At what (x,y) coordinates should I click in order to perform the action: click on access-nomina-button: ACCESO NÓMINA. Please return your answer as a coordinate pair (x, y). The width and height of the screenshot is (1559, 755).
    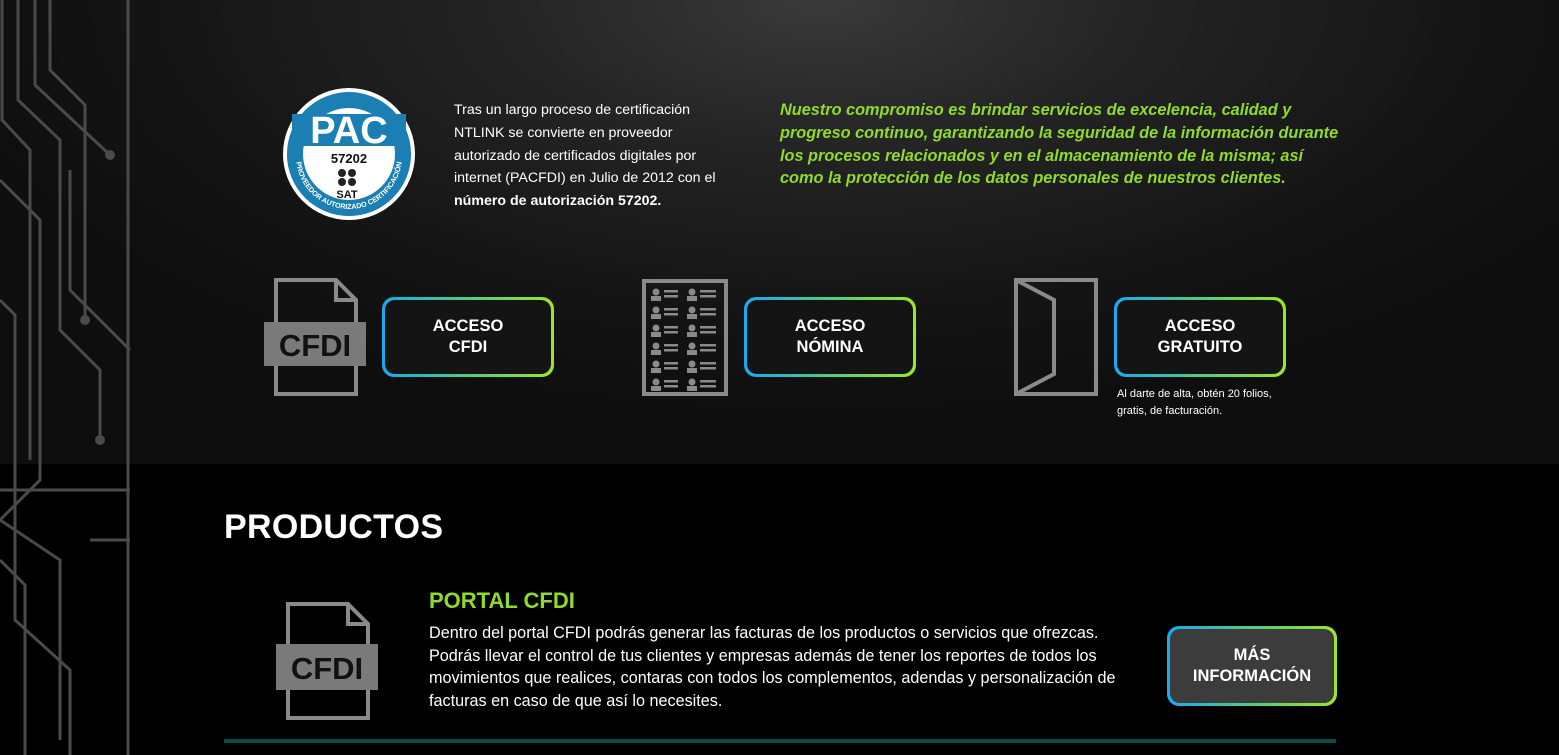
    Looking at the image, I should click on (830, 337).